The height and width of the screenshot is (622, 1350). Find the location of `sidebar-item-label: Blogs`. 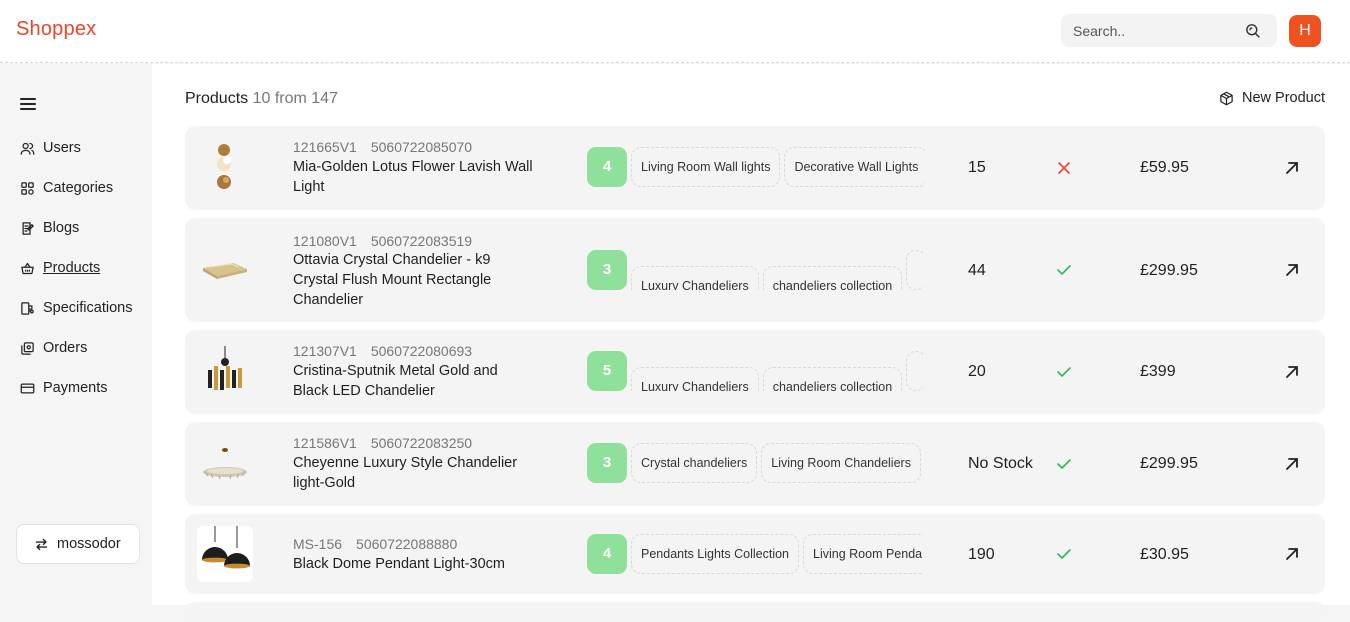

sidebar-item-label: Blogs is located at coordinates (61, 228).